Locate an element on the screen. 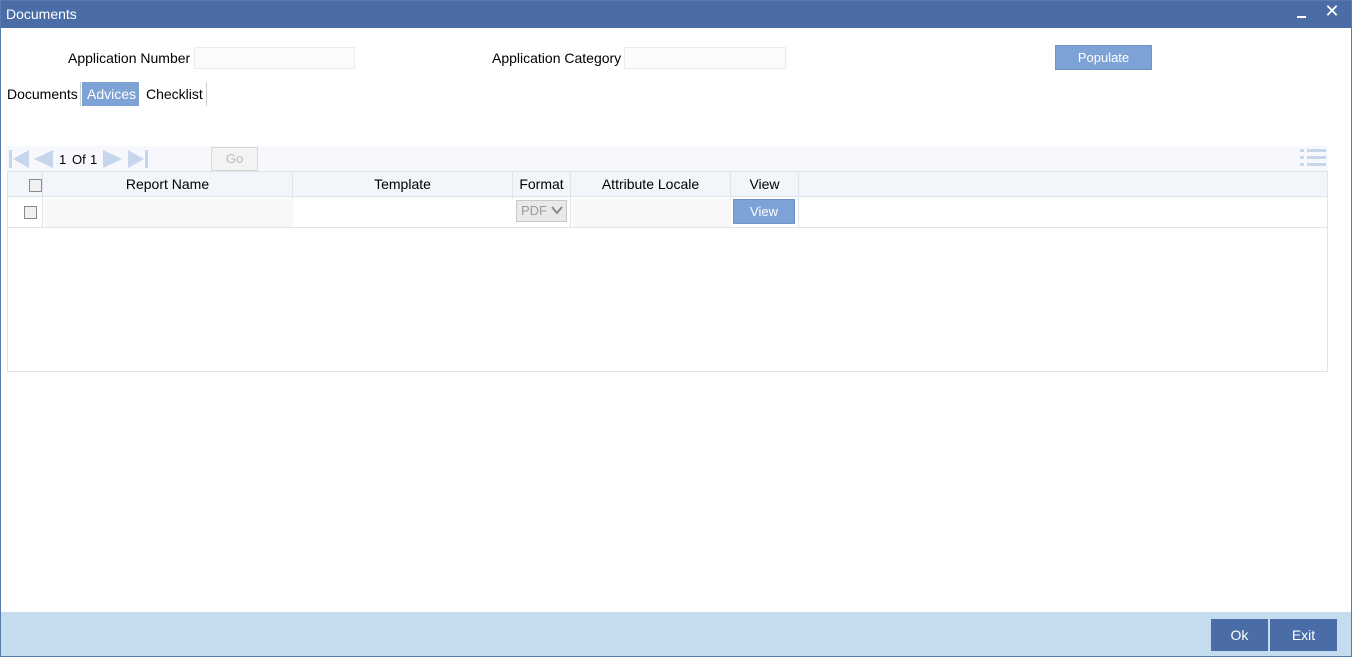 The width and height of the screenshot is (1352, 657). previous-page-icon is located at coordinates (43, 159).